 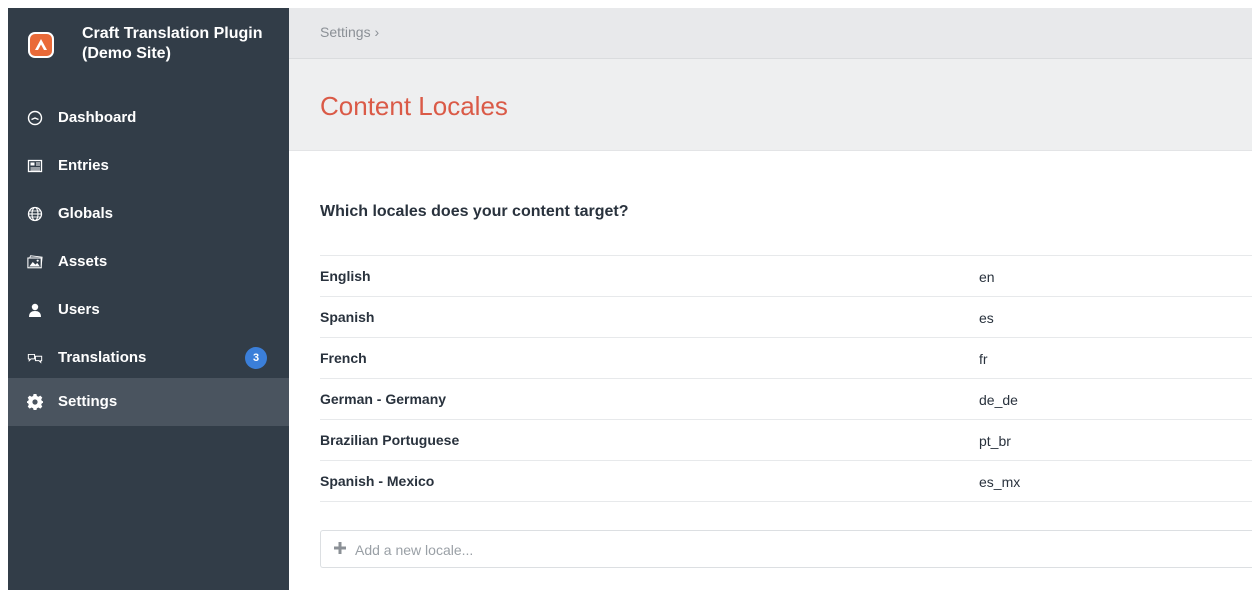 I want to click on table-row: French fr, so click(x=786, y=357).